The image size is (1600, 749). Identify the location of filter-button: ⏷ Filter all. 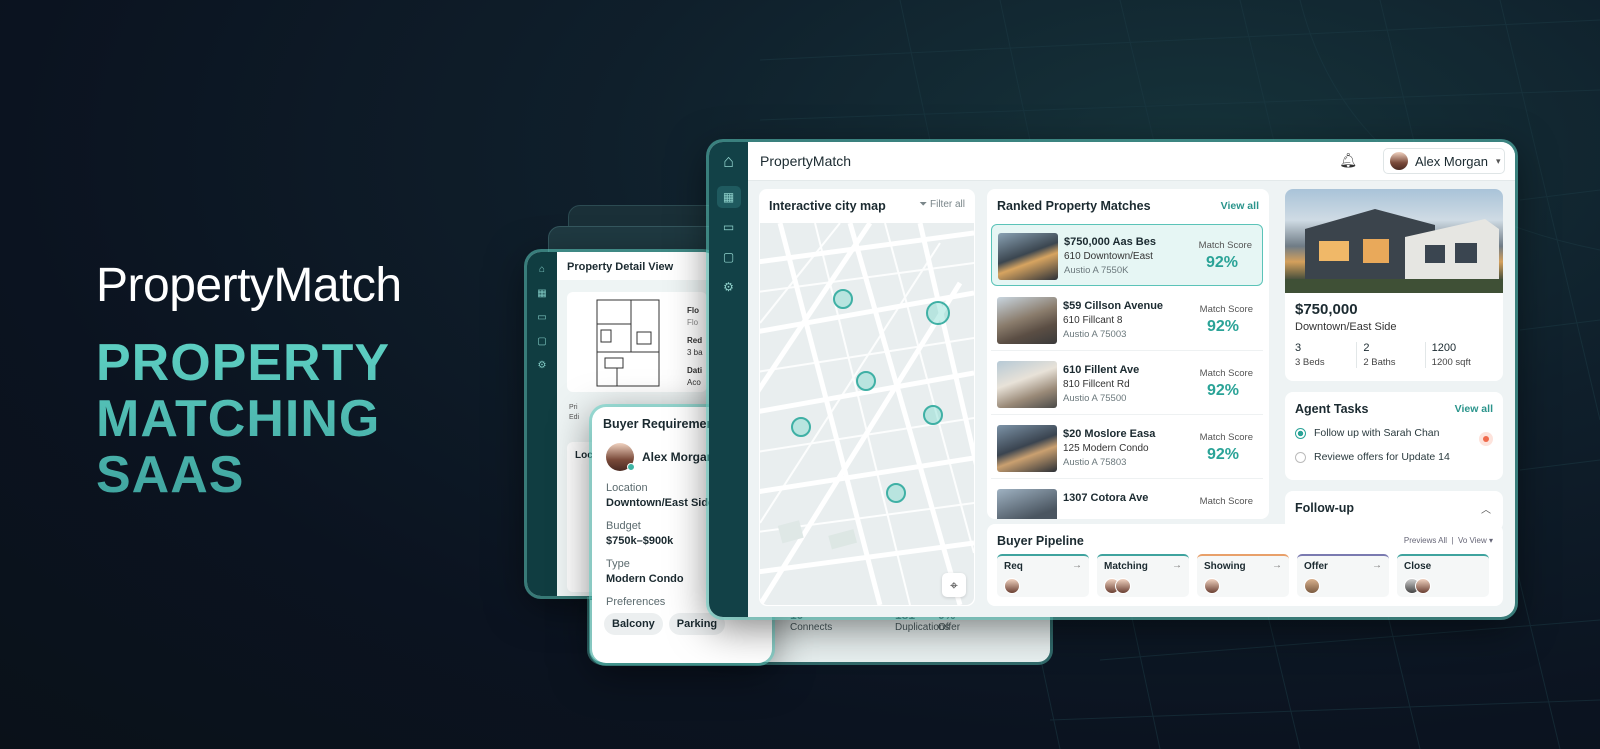
(942, 204).